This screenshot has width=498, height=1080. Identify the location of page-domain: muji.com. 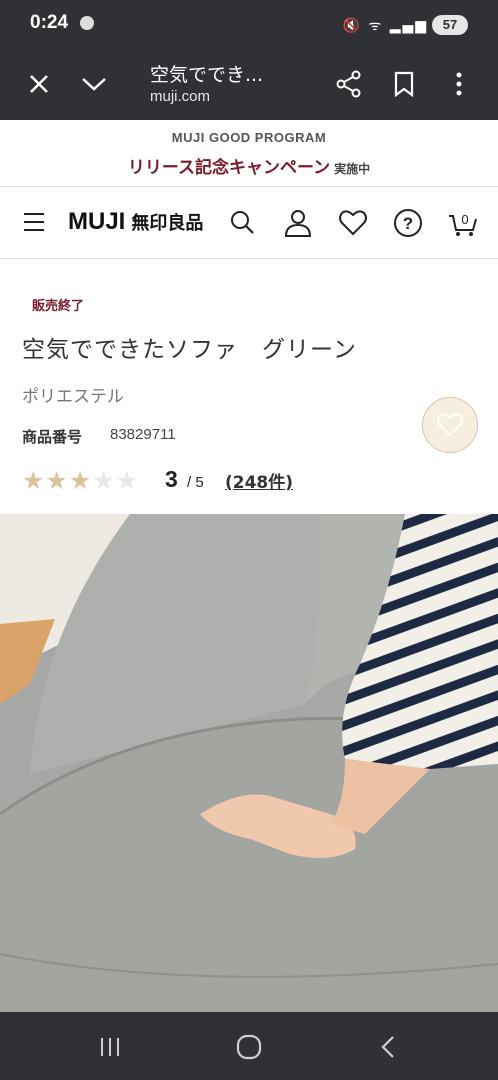
(180, 96).